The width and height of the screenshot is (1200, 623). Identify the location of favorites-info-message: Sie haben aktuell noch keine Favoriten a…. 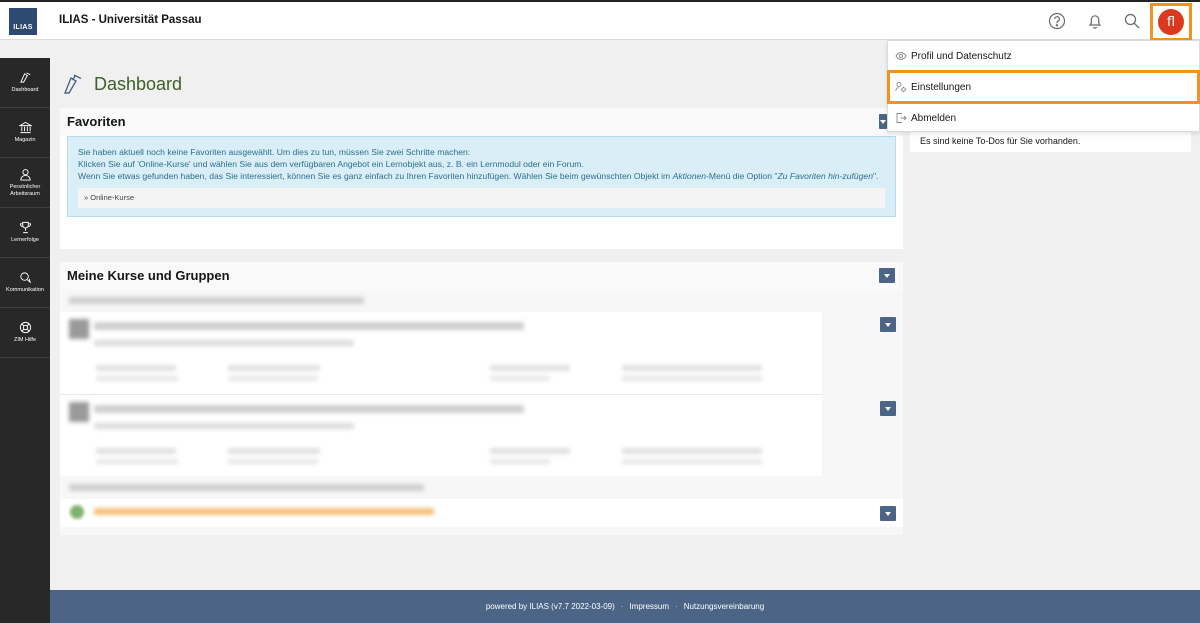
(481, 176).